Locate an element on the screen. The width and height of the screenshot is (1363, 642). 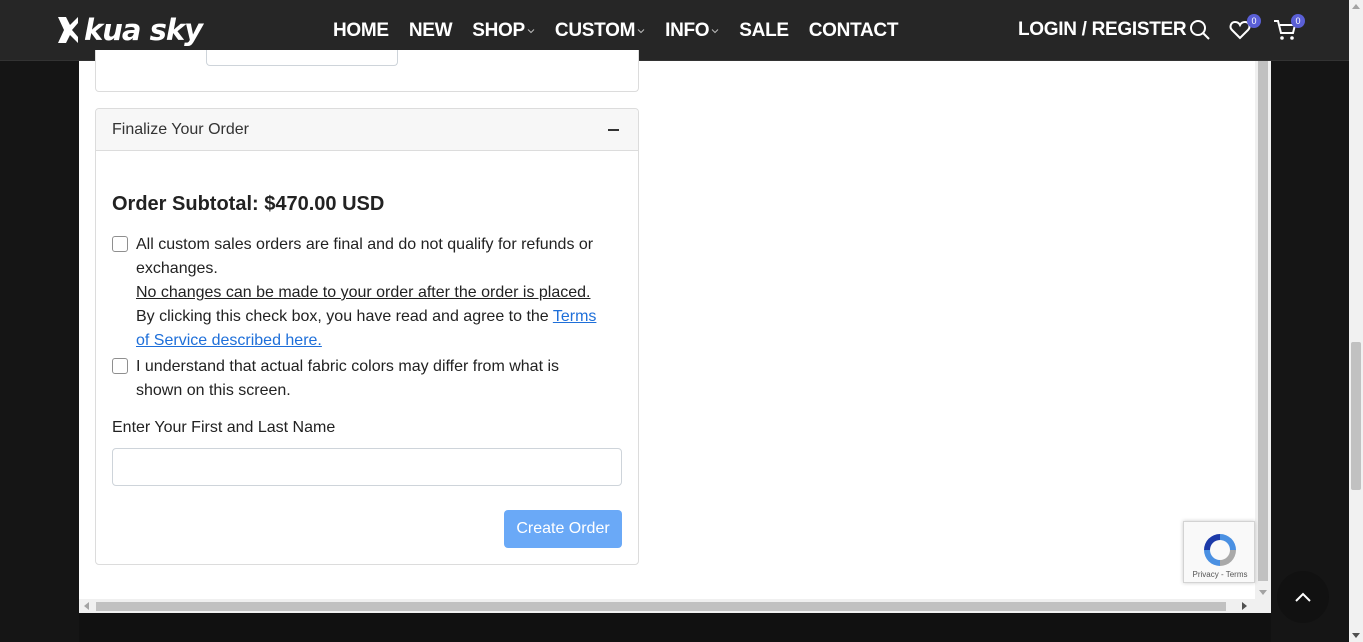
nav-sale-label: SALE is located at coordinates (764, 30).